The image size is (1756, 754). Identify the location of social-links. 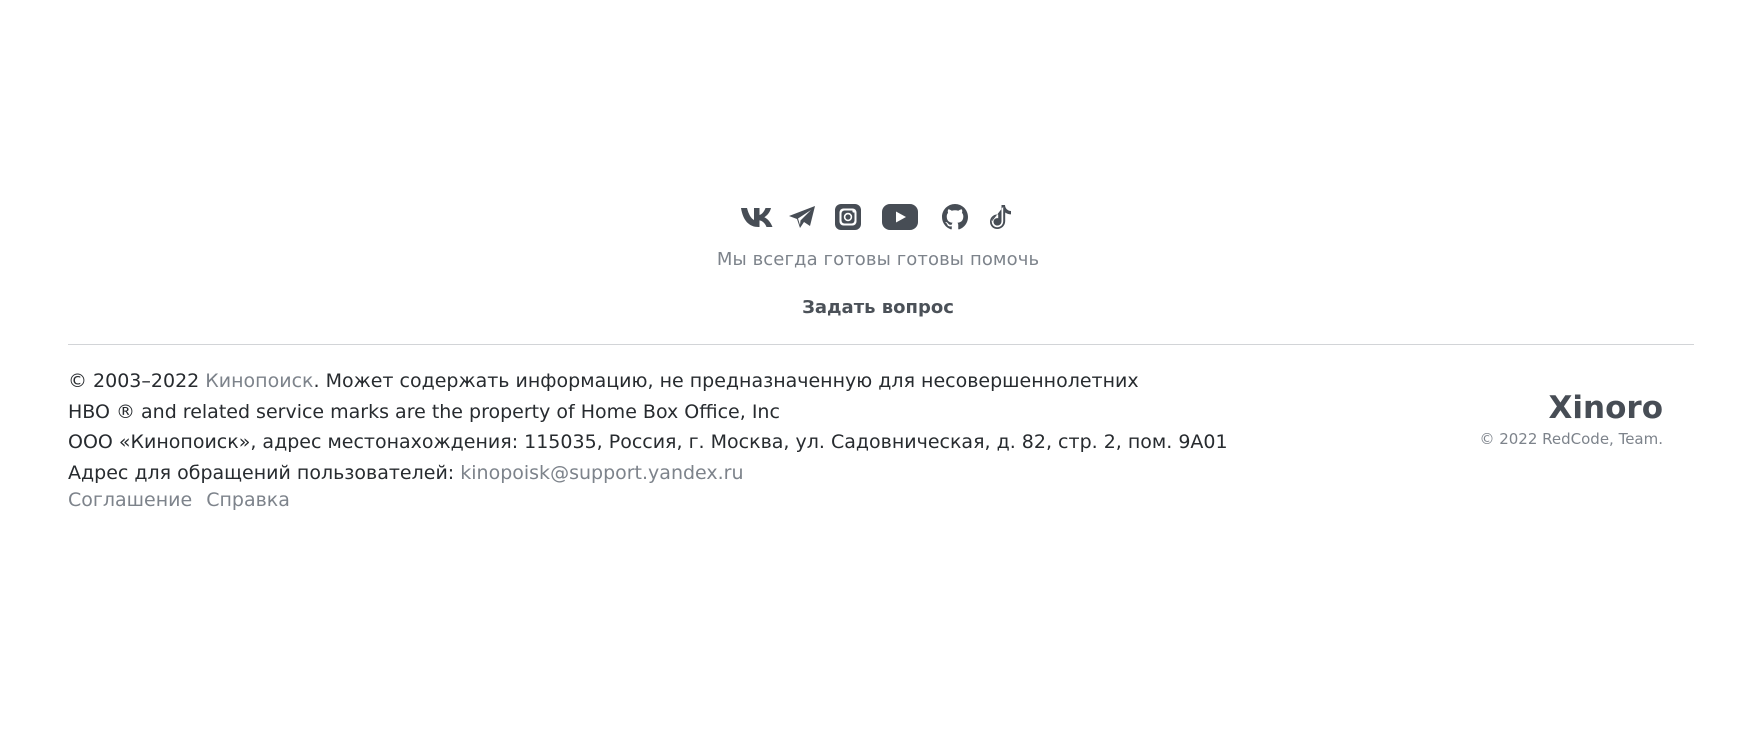
(878, 217).